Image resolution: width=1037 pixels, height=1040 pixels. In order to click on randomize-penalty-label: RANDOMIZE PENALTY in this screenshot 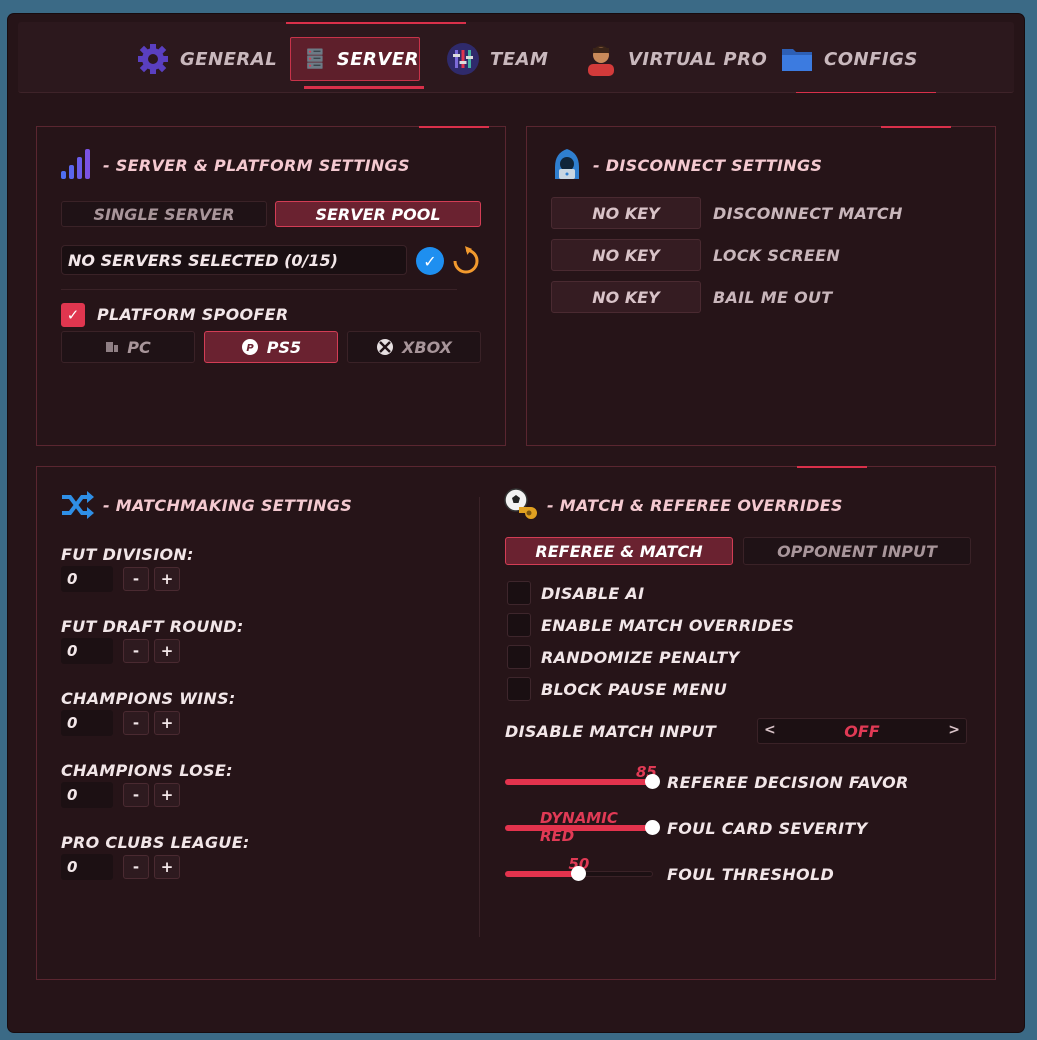, I will do `click(640, 657)`.